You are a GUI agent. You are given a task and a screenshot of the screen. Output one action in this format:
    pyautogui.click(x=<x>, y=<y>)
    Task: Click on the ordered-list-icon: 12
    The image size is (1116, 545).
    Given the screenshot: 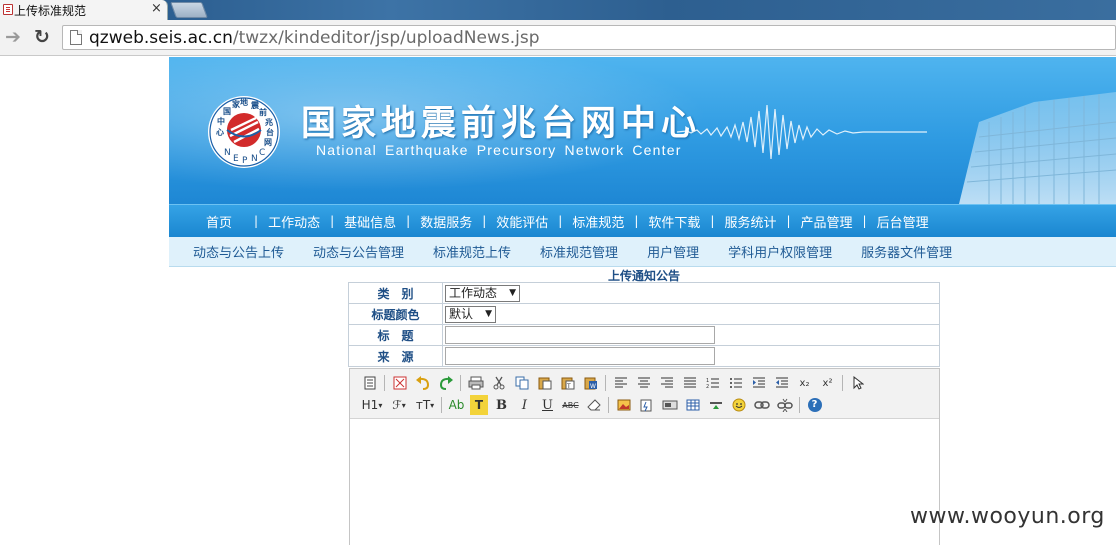 What is the action you would take?
    pyautogui.click(x=712, y=383)
    